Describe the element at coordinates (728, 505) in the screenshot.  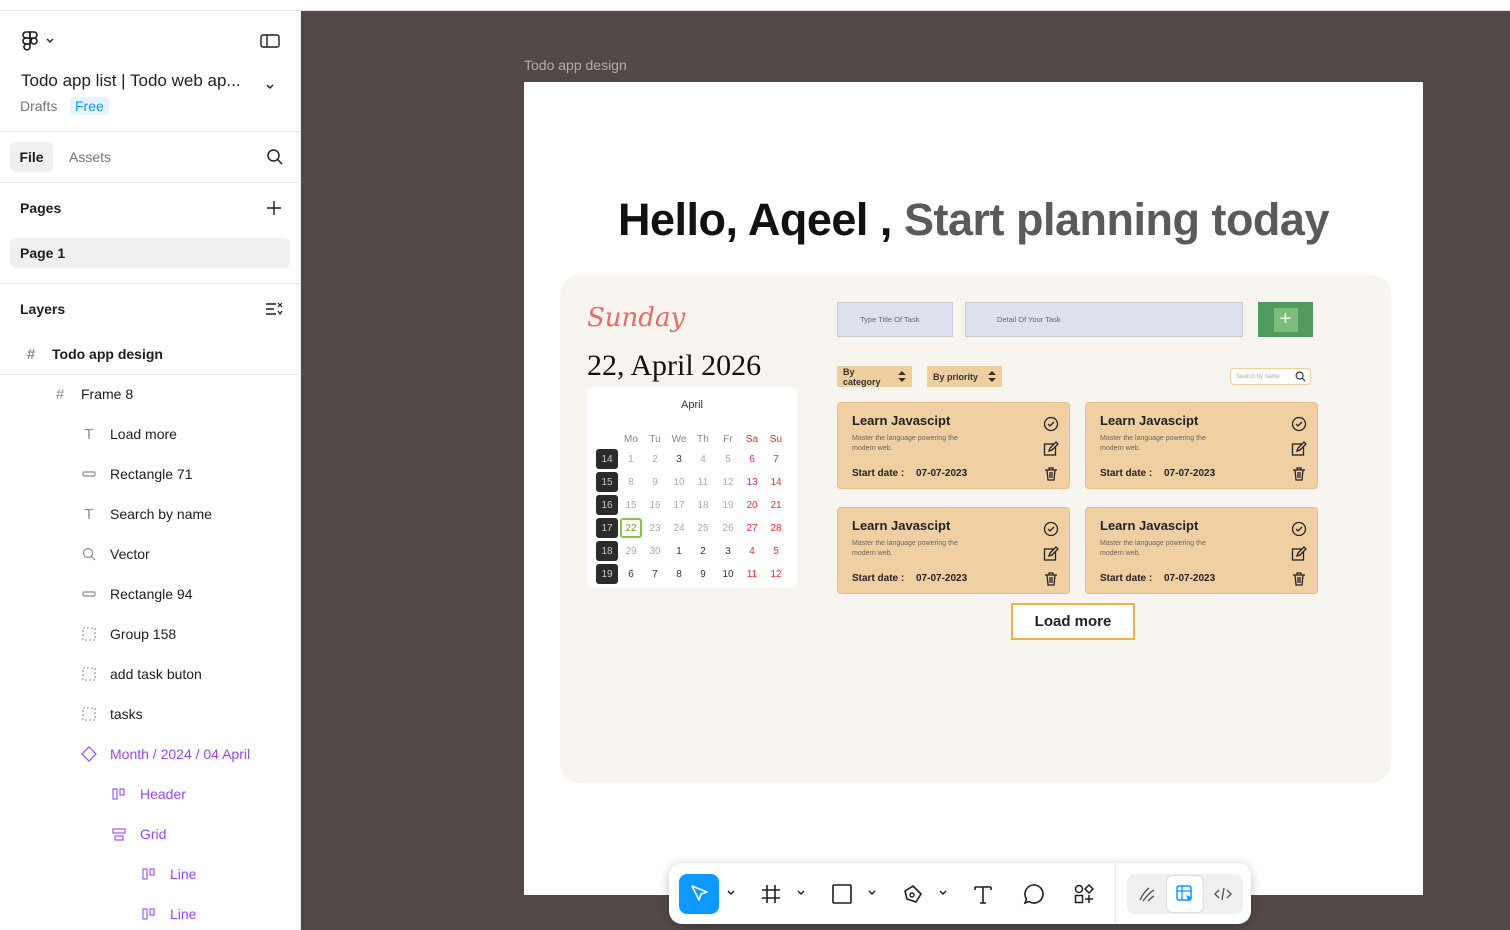
I see `calendar-day: 19` at that location.